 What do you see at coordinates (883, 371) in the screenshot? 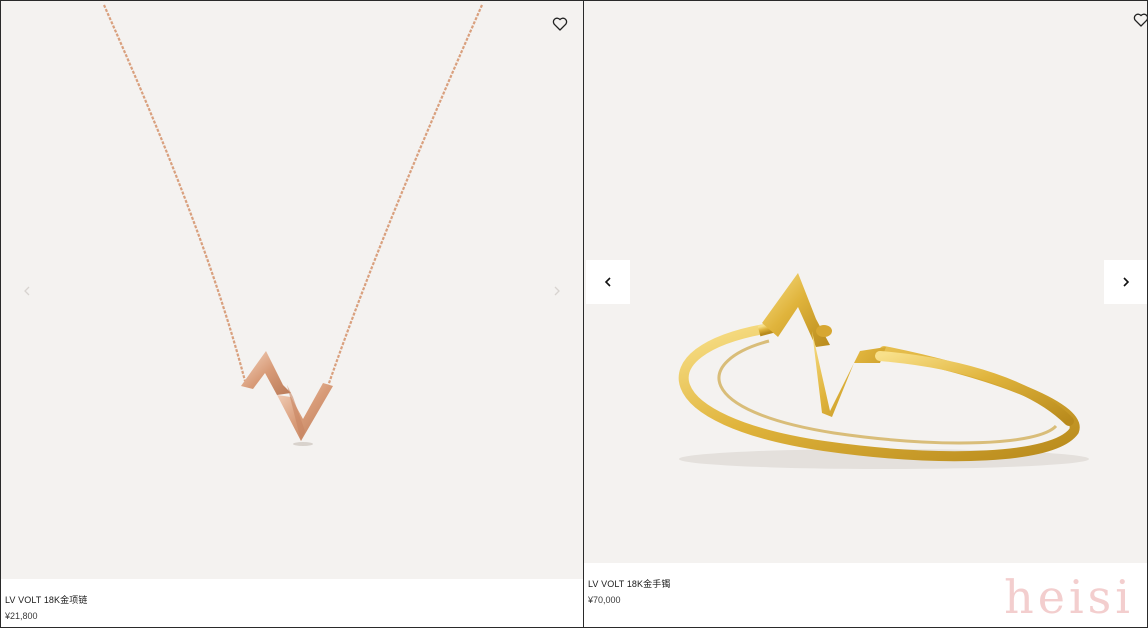
I see `bracelet-image` at bounding box center [883, 371].